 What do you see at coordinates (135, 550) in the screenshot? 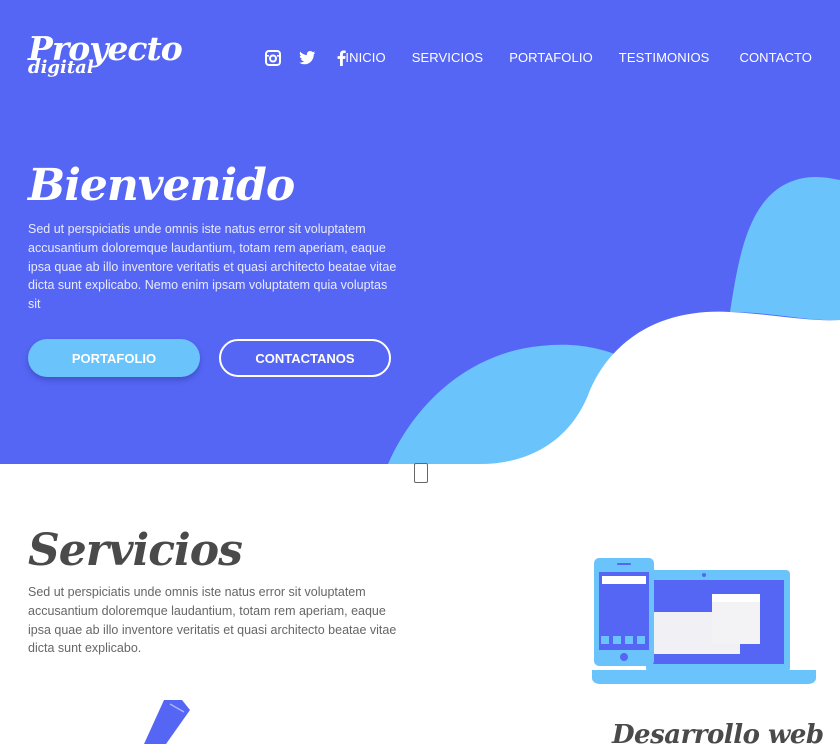
I see `services-title: Servicios` at bounding box center [135, 550].